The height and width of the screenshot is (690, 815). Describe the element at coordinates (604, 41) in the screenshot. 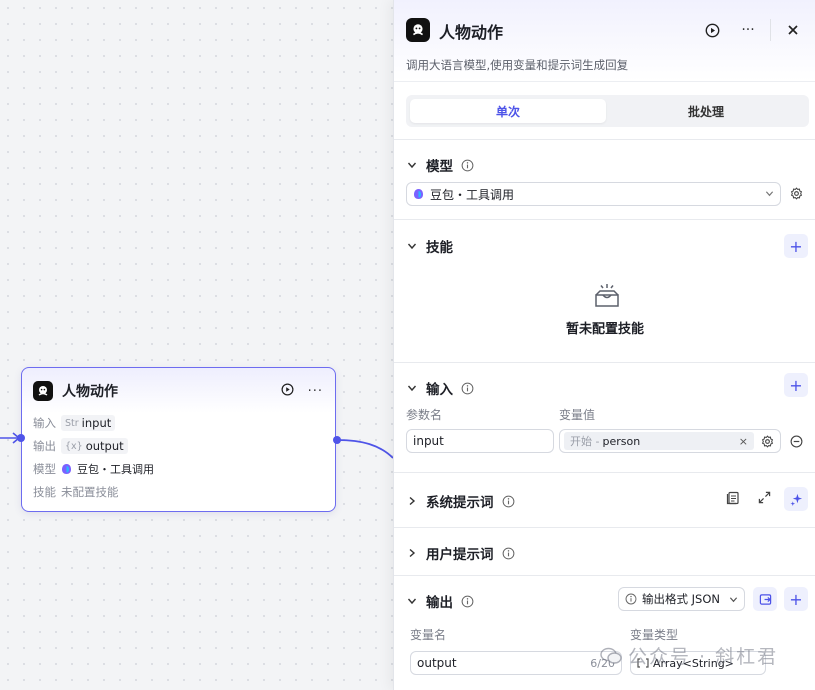

I see `panel-header: 人物动作 ··· 调用大语言模型,使用变量和提示词生成回复` at that location.